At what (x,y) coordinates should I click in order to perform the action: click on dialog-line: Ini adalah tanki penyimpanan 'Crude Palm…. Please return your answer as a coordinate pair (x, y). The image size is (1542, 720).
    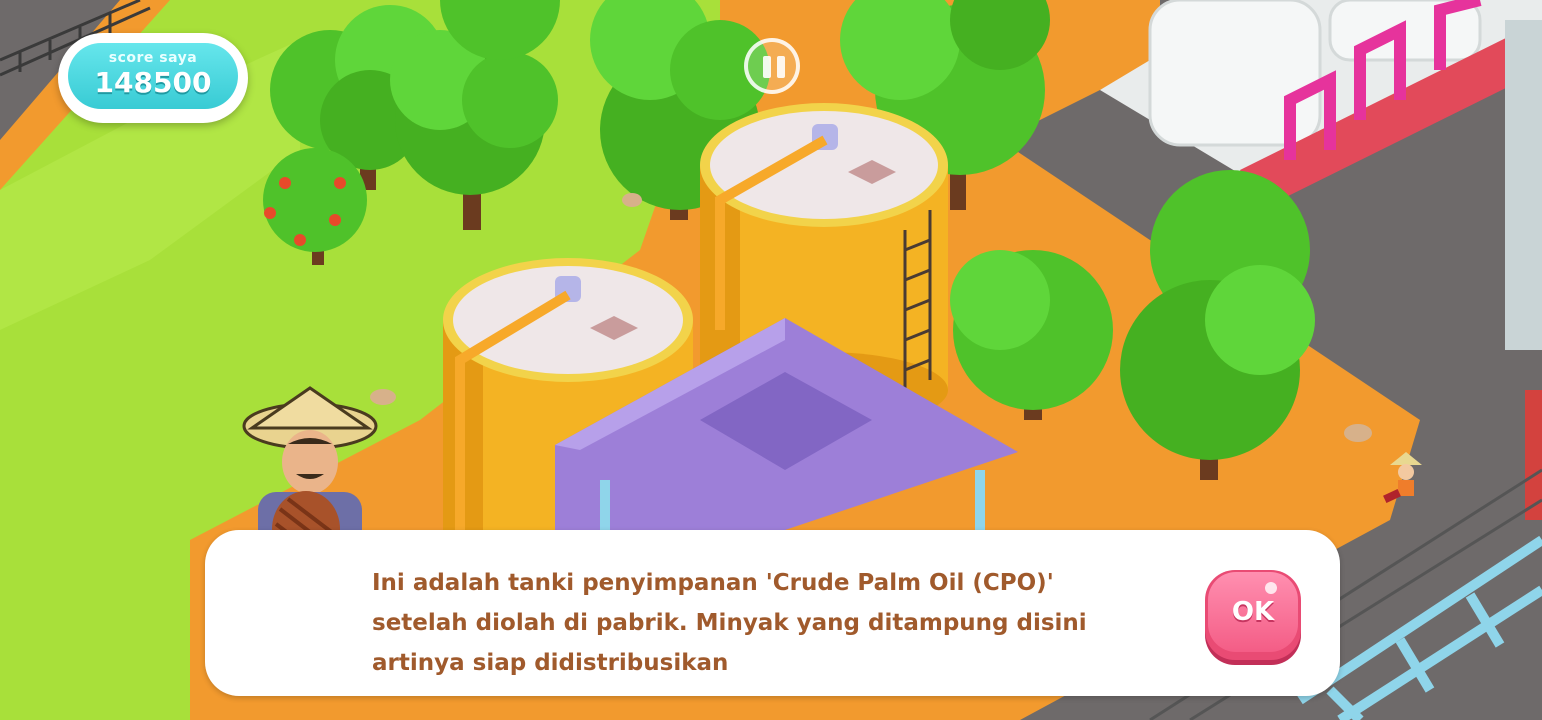
    Looking at the image, I should click on (713, 583).